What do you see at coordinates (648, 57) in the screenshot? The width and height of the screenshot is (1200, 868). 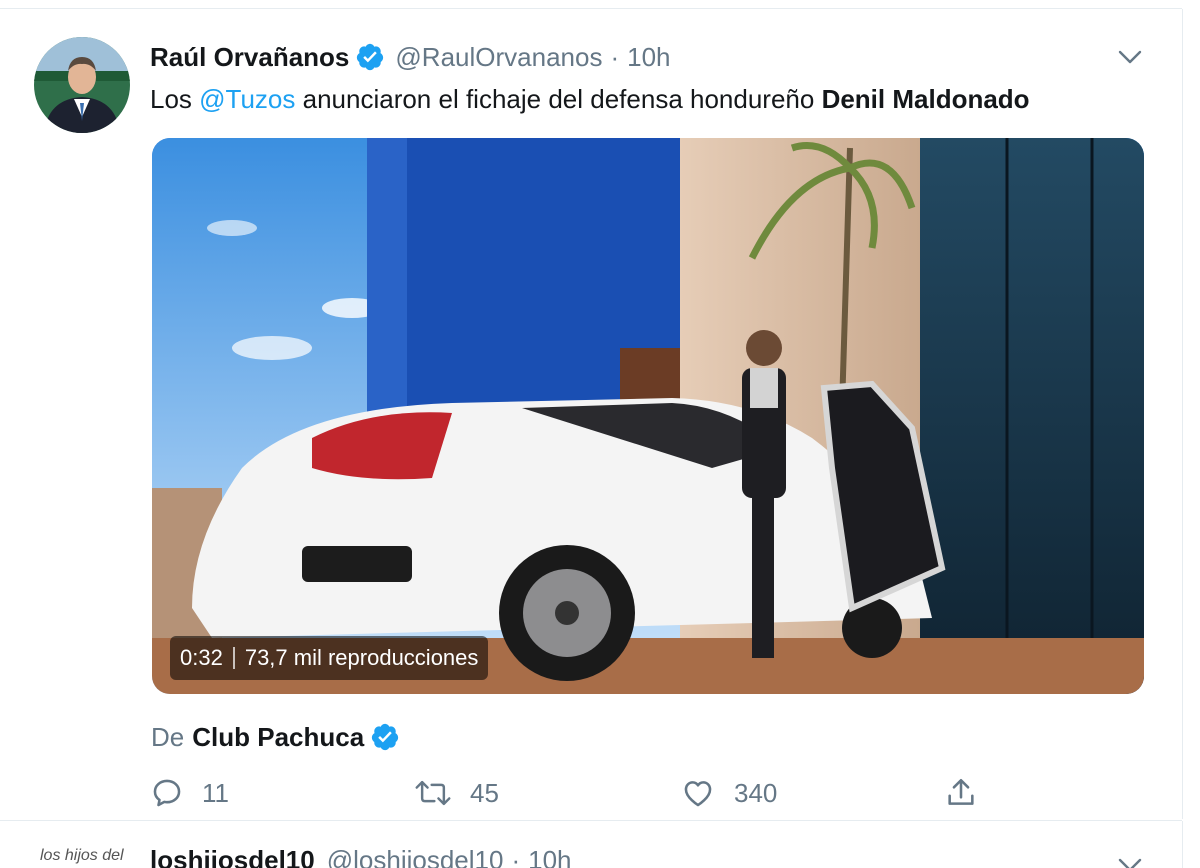 I see `timestamp: 10h` at bounding box center [648, 57].